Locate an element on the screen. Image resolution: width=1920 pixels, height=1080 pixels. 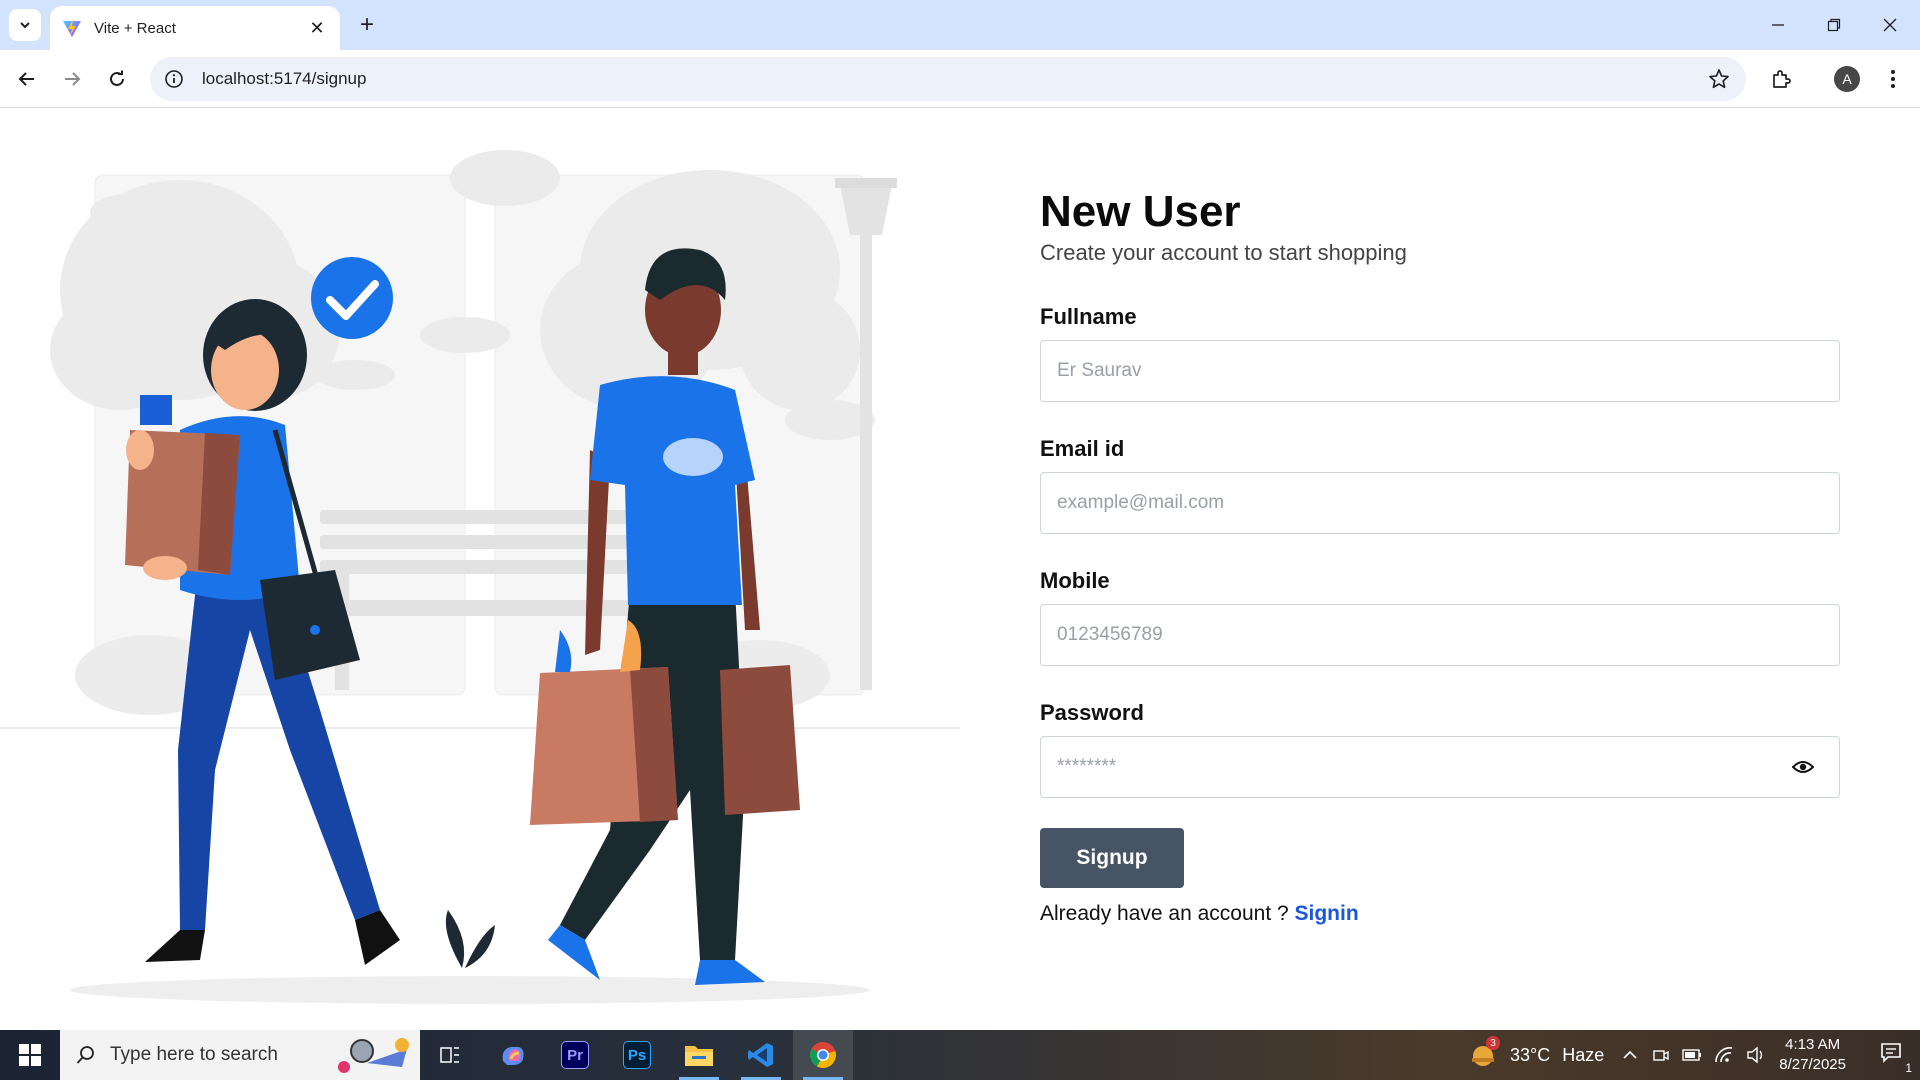
password-field-group: Password is located at coordinates (1440, 749).